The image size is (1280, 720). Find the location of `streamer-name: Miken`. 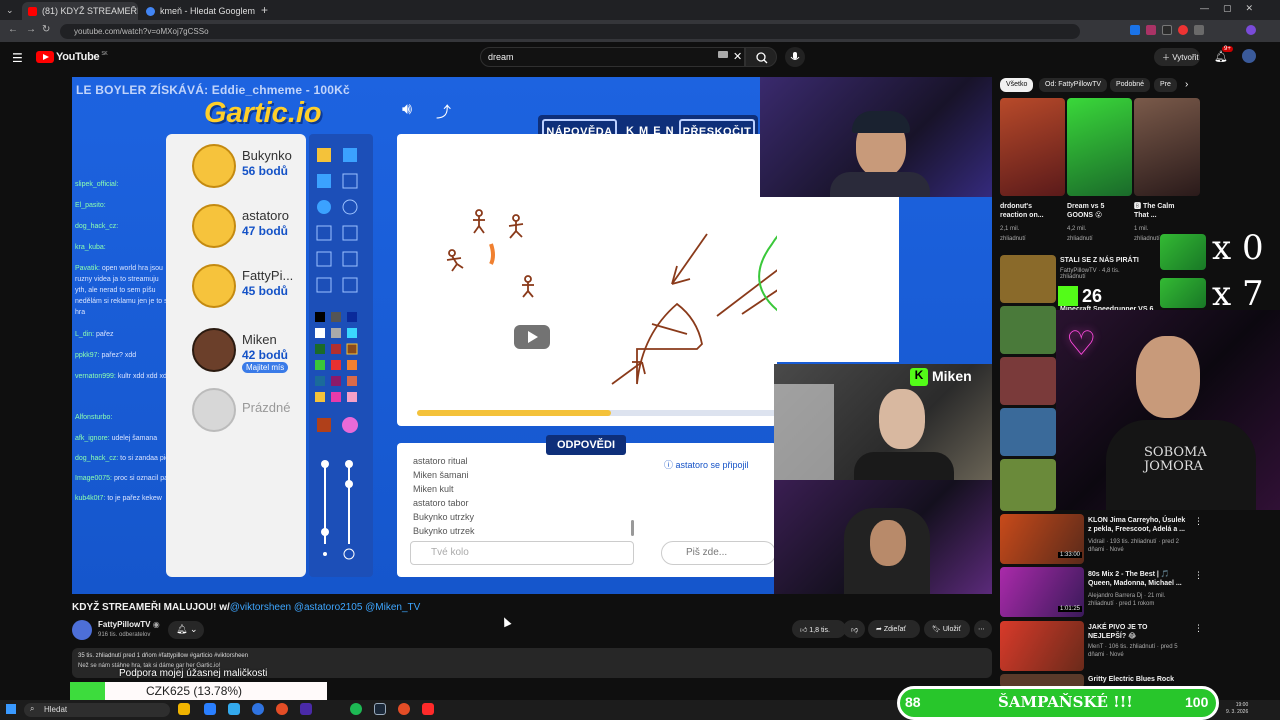

streamer-name: Miken is located at coordinates (952, 376).